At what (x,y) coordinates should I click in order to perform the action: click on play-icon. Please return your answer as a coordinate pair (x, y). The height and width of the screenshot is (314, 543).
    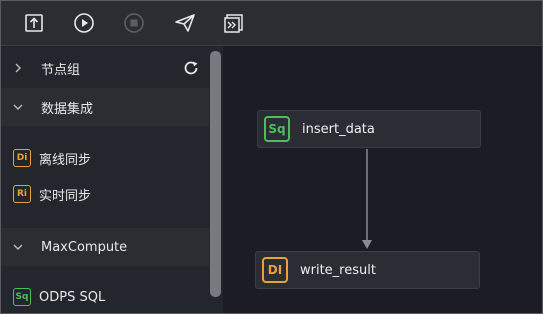
    Looking at the image, I should click on (84, 23).